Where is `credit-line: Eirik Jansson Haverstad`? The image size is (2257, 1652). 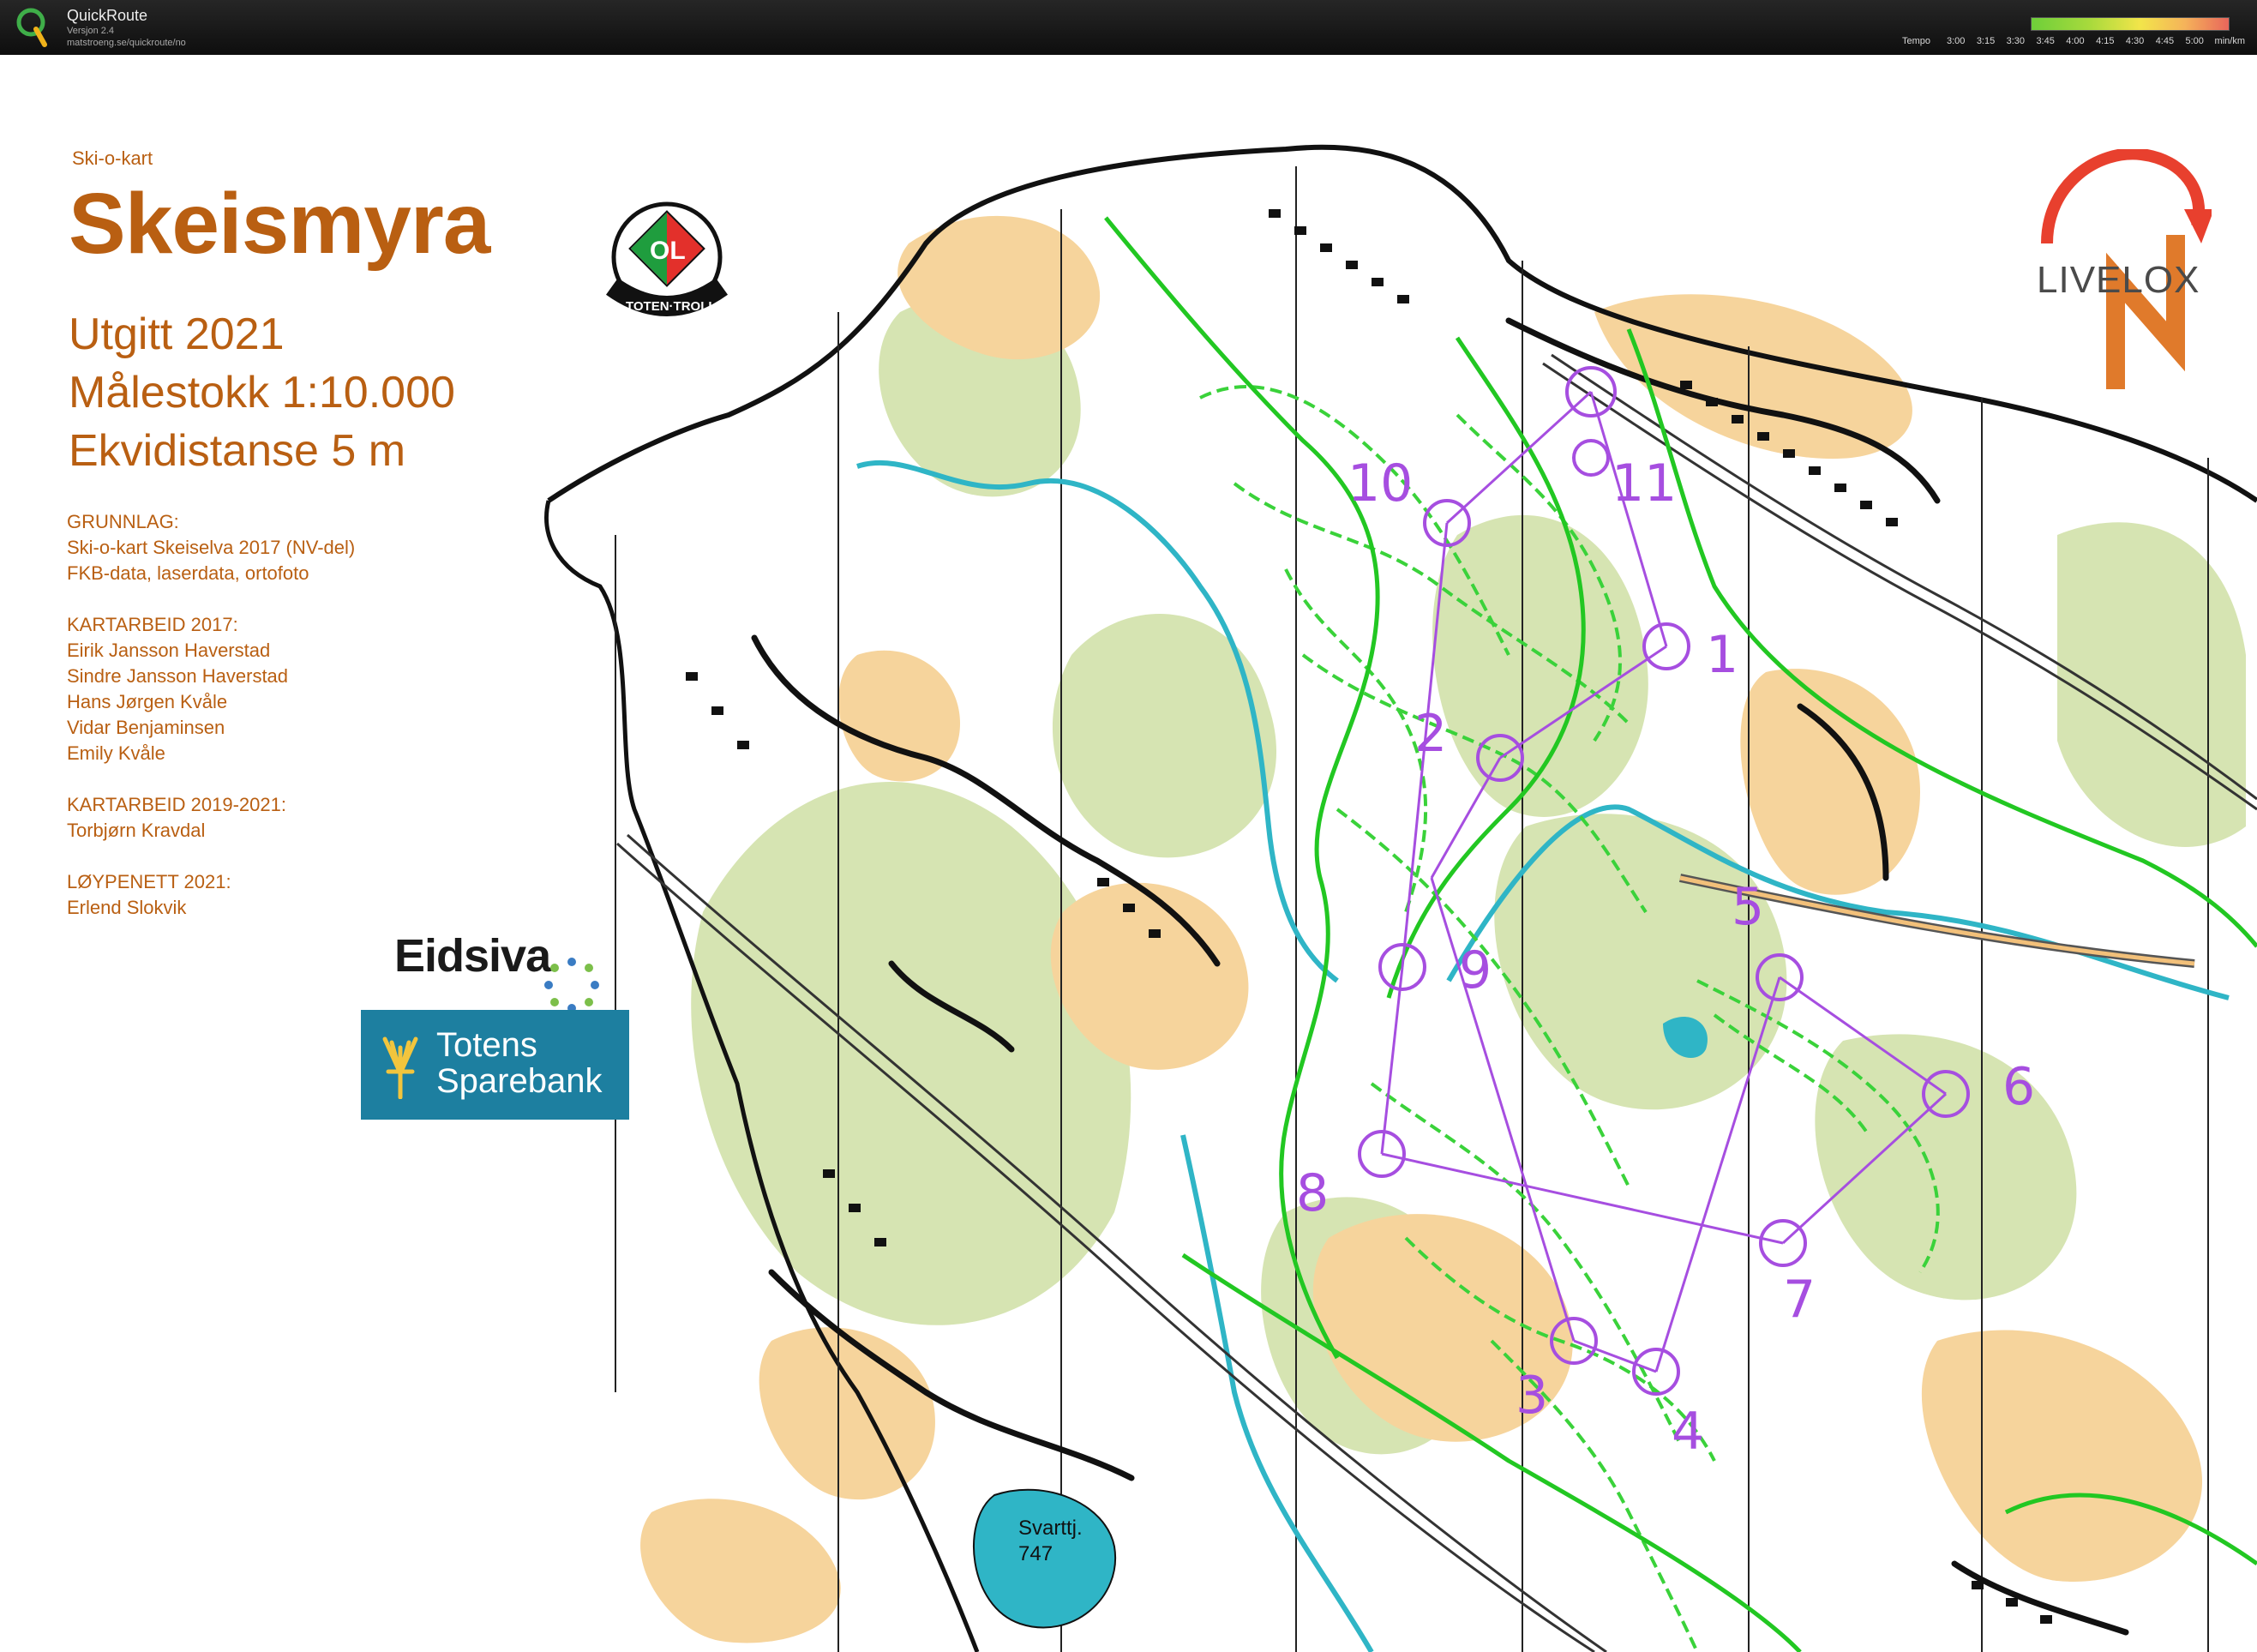
credit-line: Eirik Jansson Haverstad is located at coordinates (169, 650).